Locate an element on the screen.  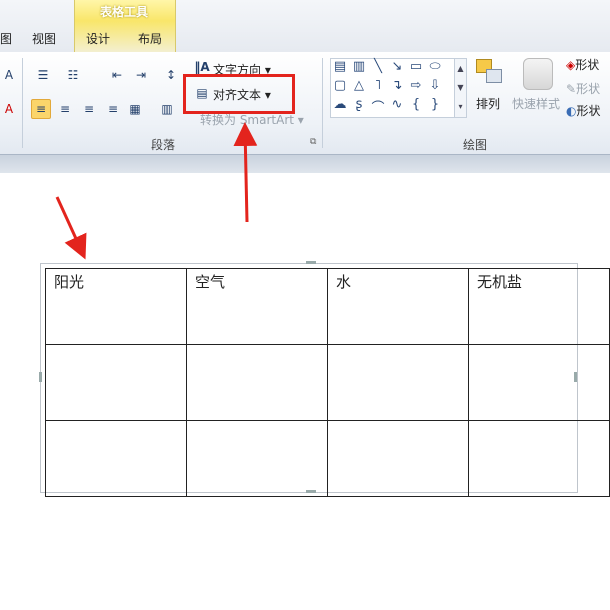
table-row: 阳光 空气 水 无机盐 is located at coordinates (327, 306).